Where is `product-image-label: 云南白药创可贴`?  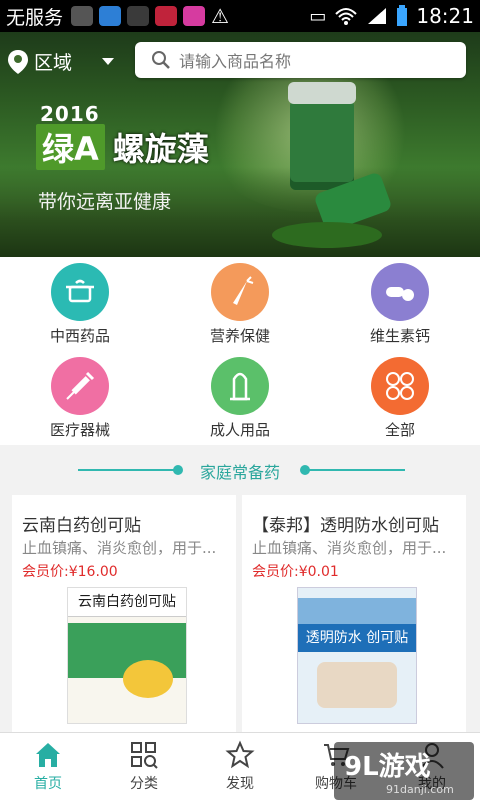
product-image-label: 云南白药创可贴 is located at coordinates (127, 602).